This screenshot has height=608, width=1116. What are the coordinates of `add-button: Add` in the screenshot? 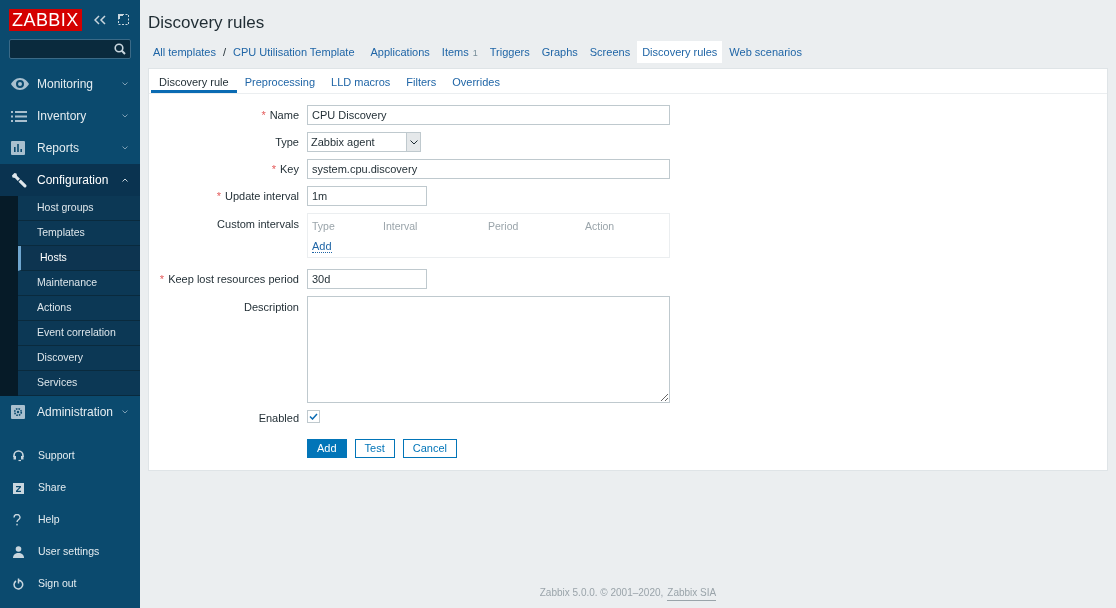 It's located at (327, 448).